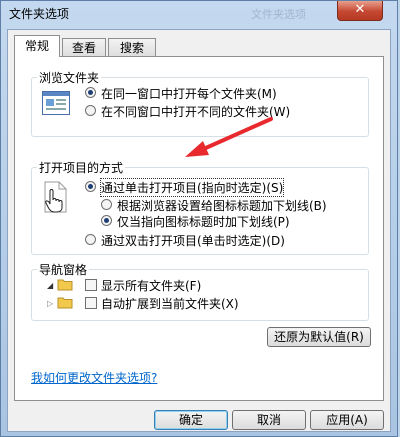 This screenshot has width=400, height=437. What do you see at coordinates (55, 197) in the screenshot?
I see `hand-cursor-icon` at bounding box center [55, 197].